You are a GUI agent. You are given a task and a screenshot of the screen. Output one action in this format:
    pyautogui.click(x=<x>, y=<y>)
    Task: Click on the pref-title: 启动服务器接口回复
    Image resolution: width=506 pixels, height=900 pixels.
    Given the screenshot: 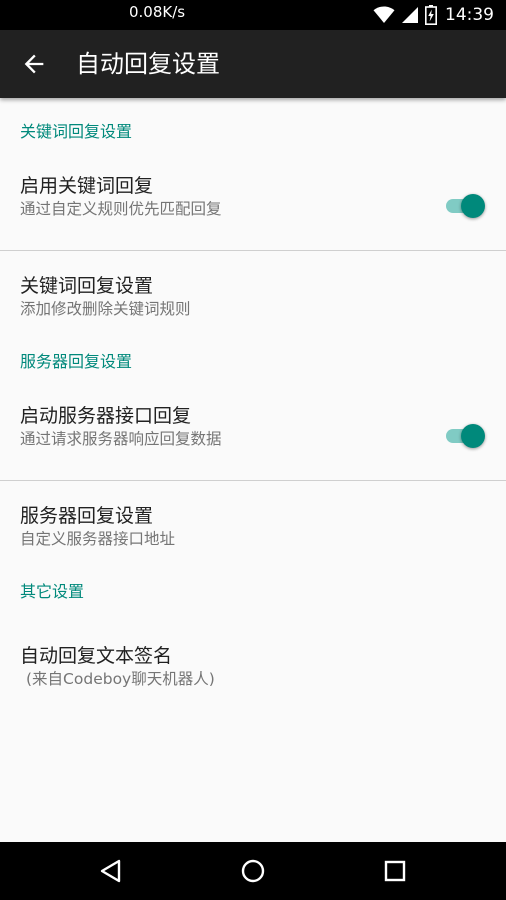 What is the action you would take?
    pyautogui.click(x=106, y=416)
    